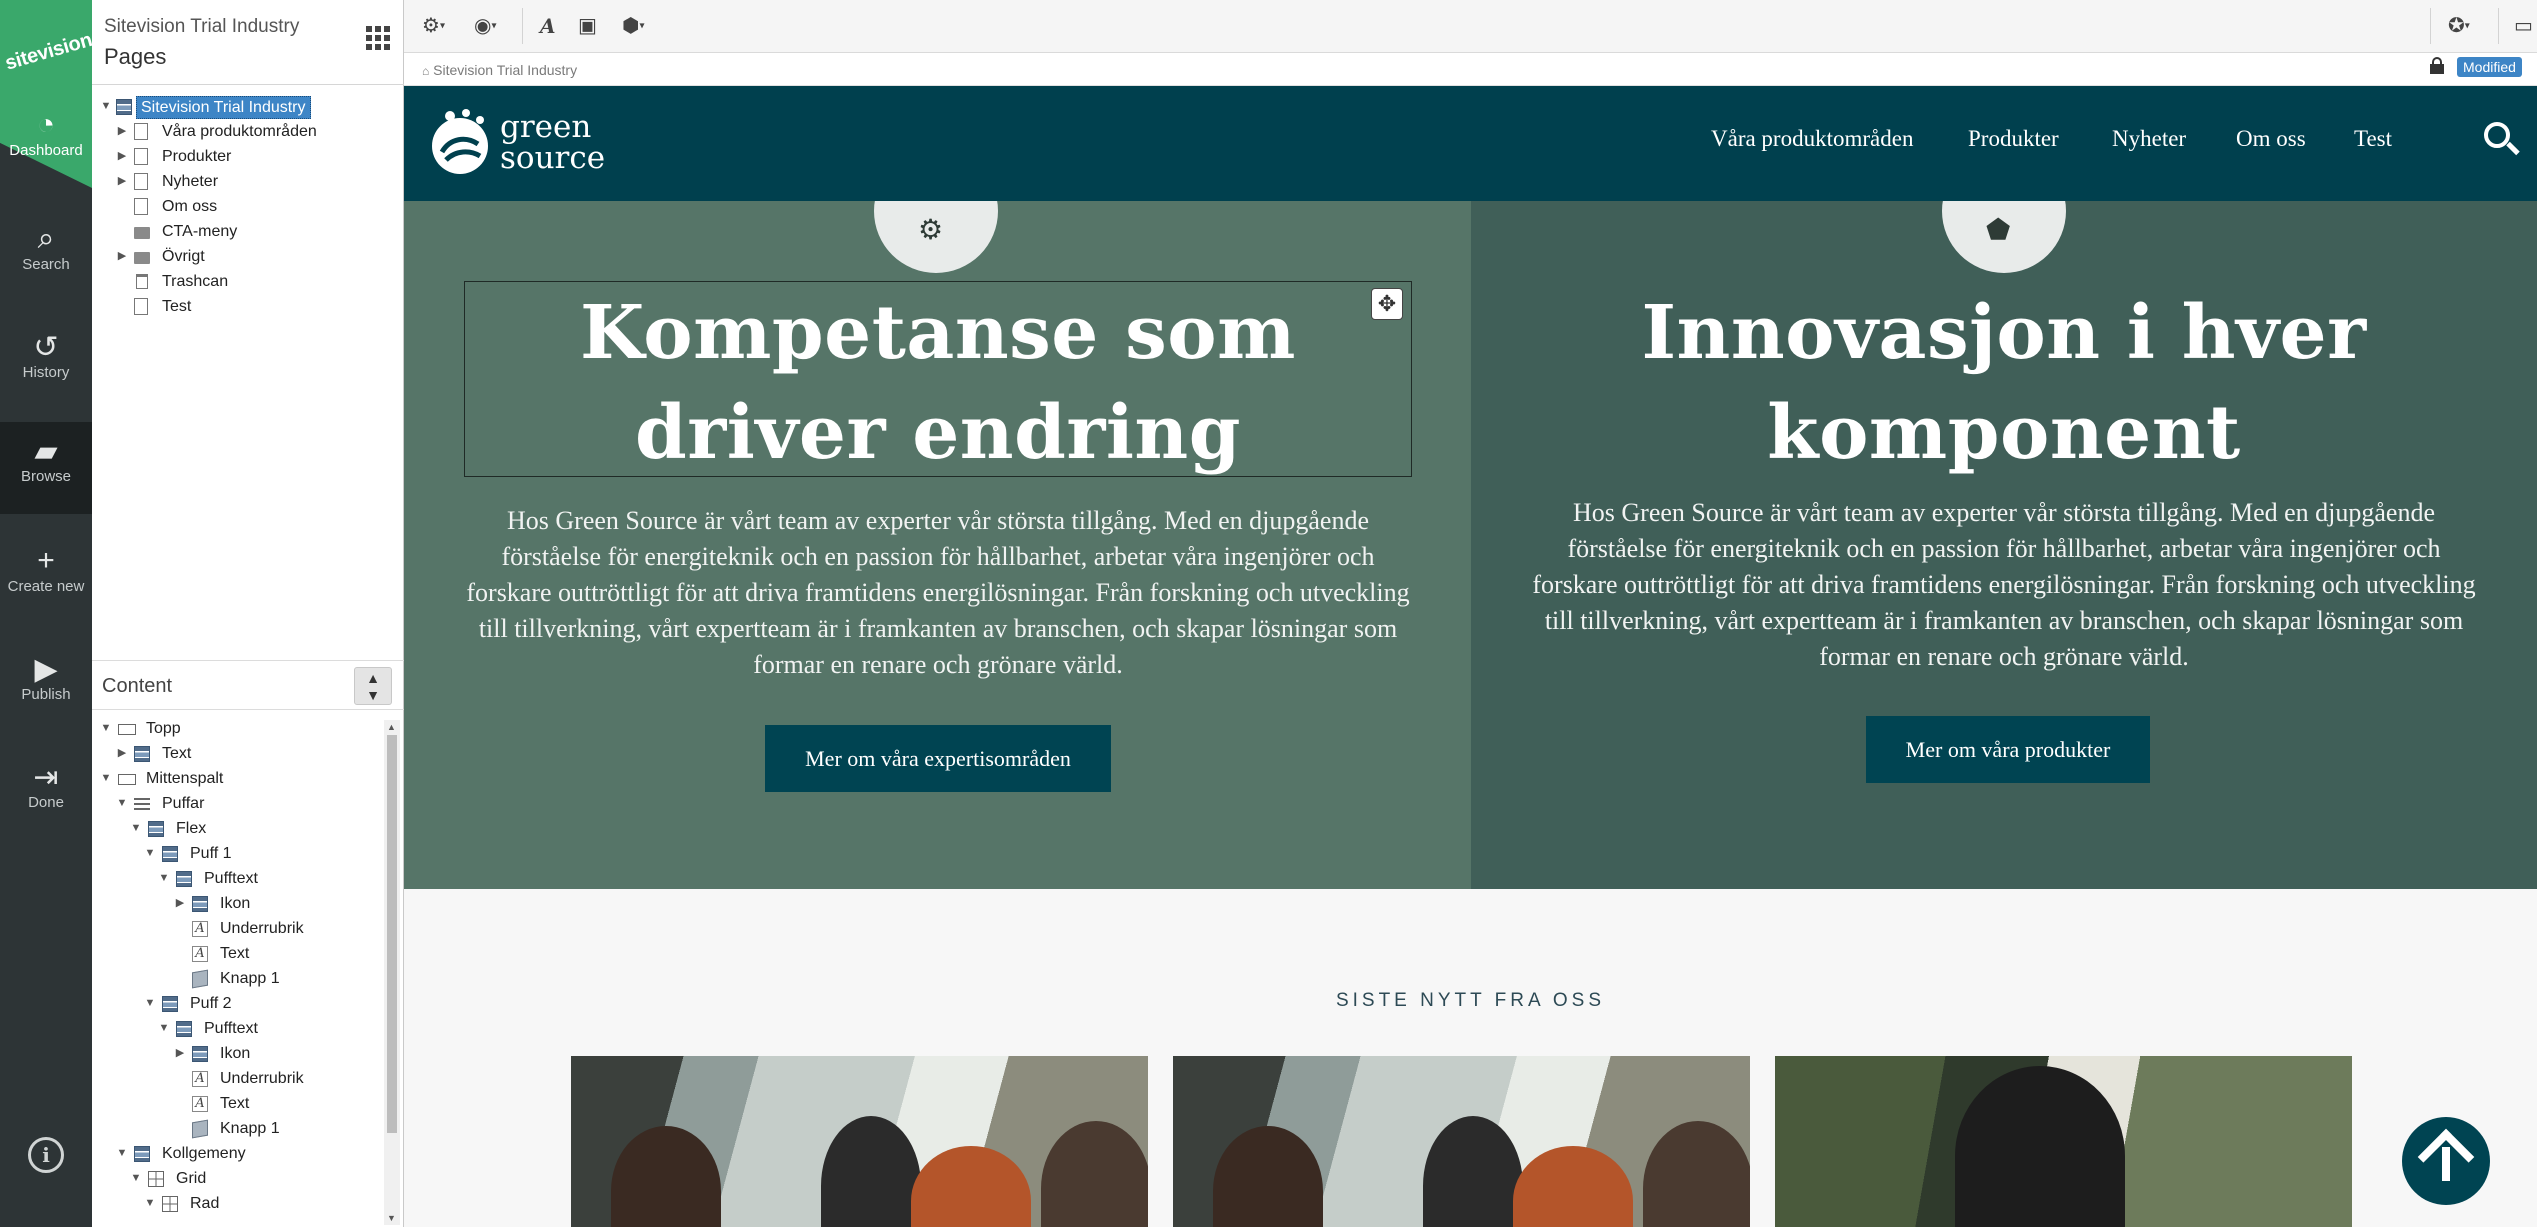  Describe the element at coordinates (391, 727) in the screenshot. I see `scroll-up-icon: ▲` at that location.